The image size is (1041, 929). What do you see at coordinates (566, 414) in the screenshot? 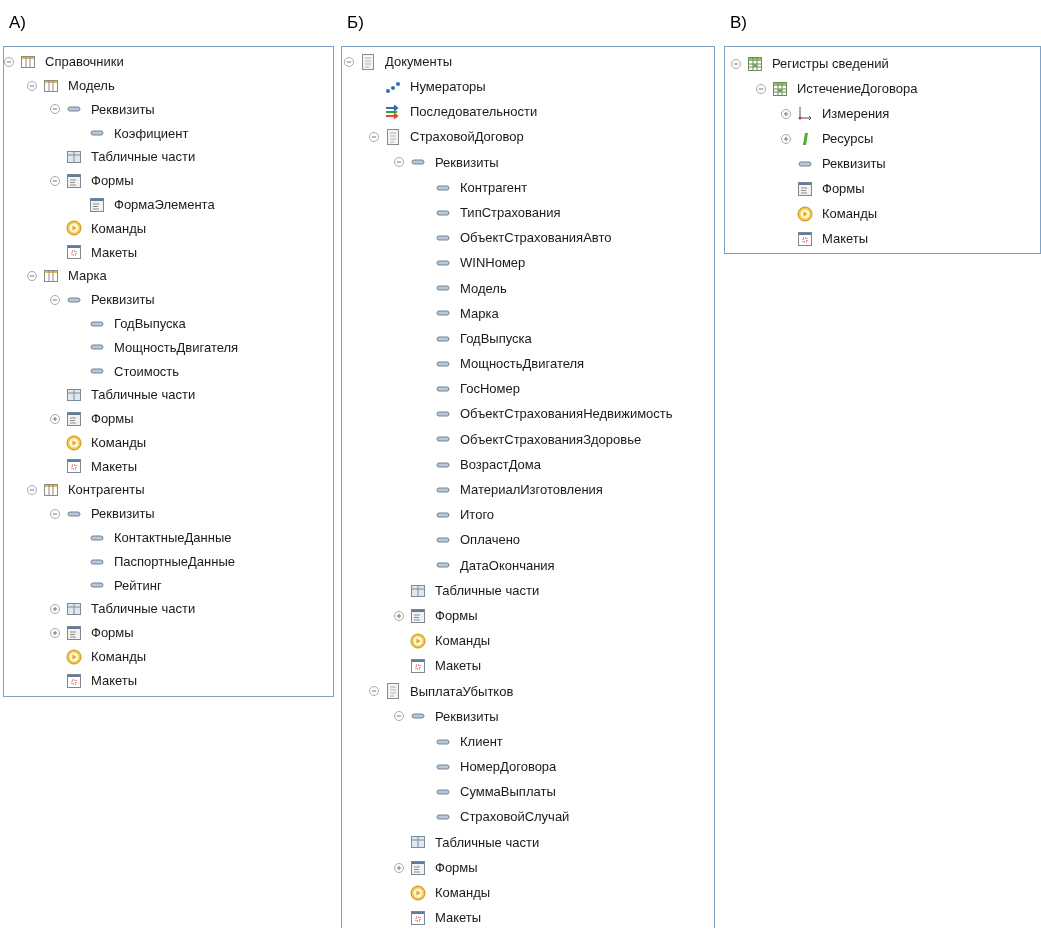
I see `tree-item-label: ОбъектСтрахованияНедвижимость` at bounding box center [566, 414].